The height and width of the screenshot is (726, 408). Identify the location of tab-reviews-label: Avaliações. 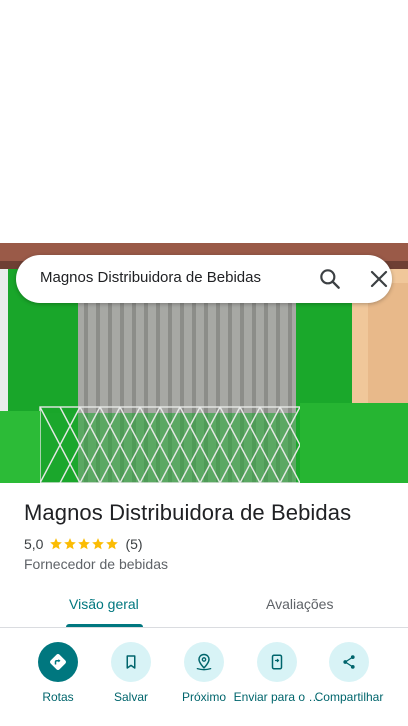
(300, 604).